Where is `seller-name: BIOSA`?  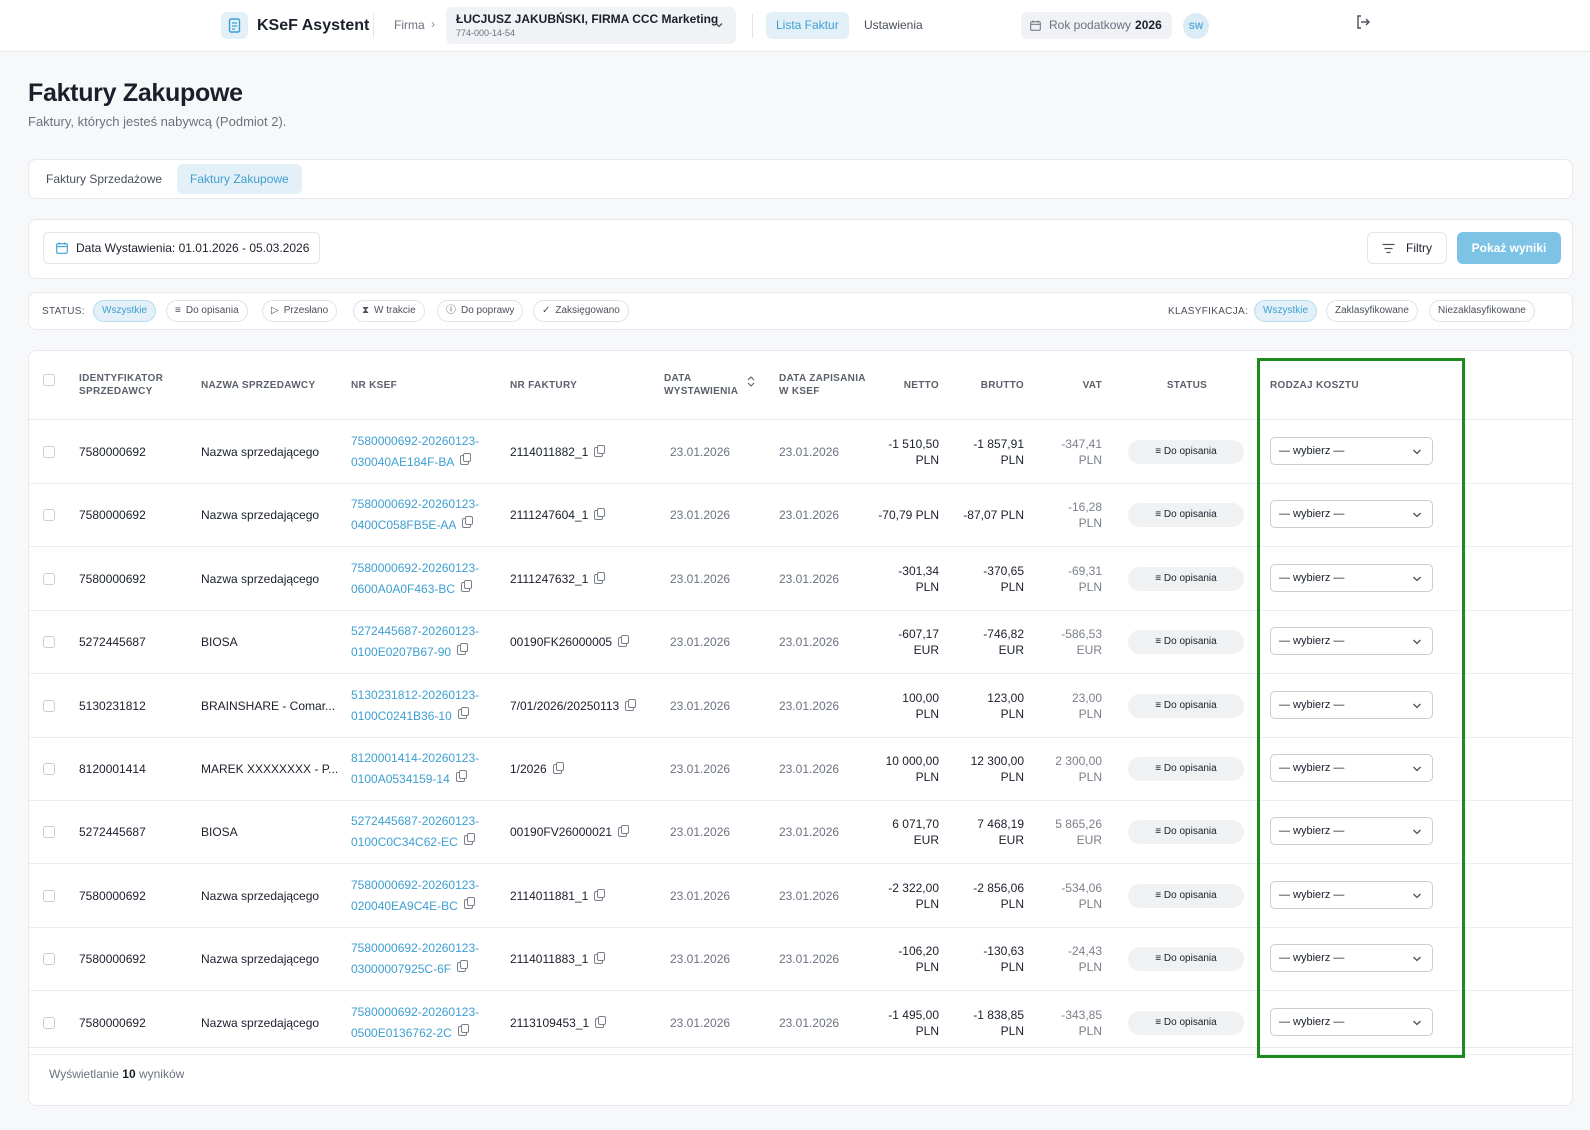
seller-name: BIOSA is located at coordinates (219, 832).